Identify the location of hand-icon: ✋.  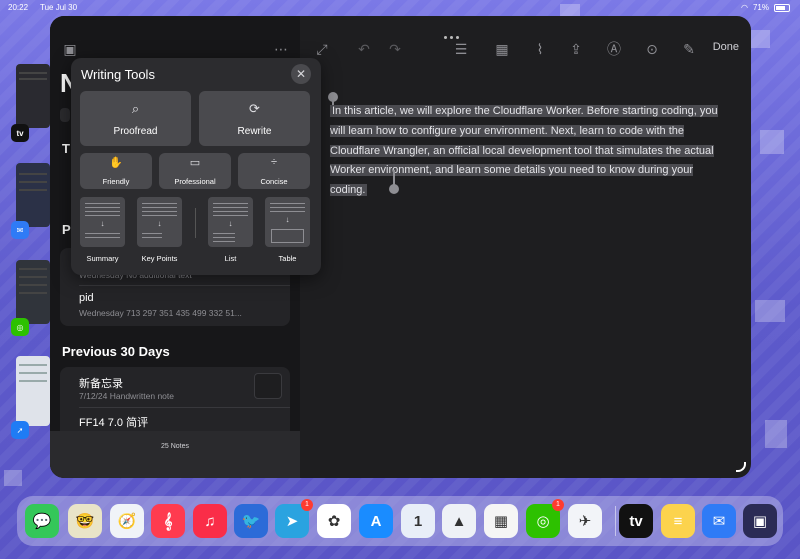
(116, 163).